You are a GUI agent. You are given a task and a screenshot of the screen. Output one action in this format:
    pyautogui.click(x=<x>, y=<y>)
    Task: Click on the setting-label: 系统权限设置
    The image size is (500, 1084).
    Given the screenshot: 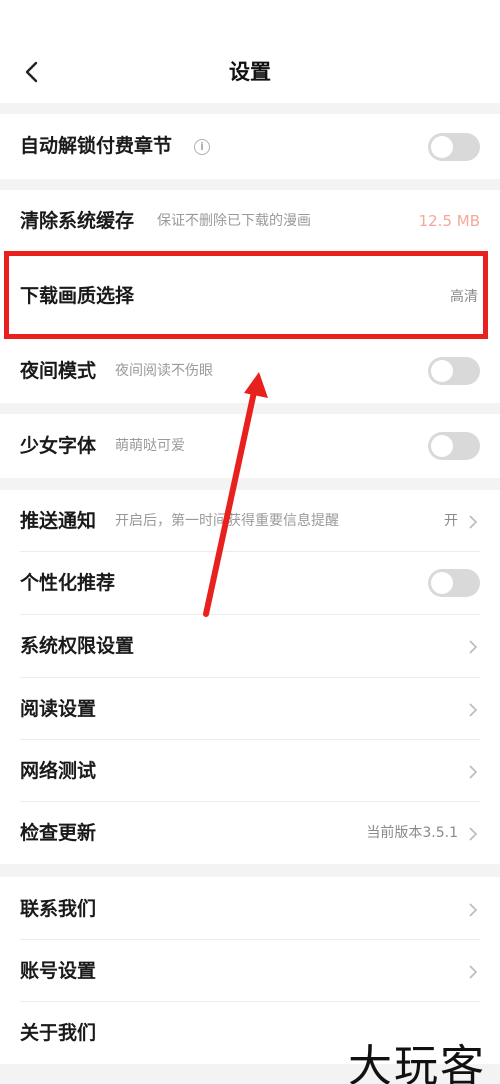 What is the action you would take?
    pyautogui.click(x=77, y=646)
    